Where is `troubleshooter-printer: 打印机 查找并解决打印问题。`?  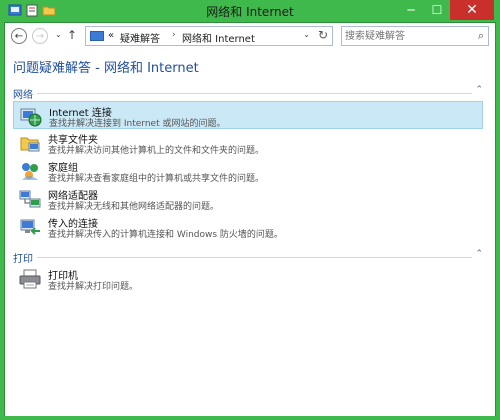
troubleshooter-printer: 打印机 查找并解决打印问题。 is located at coordinates (248, 279).